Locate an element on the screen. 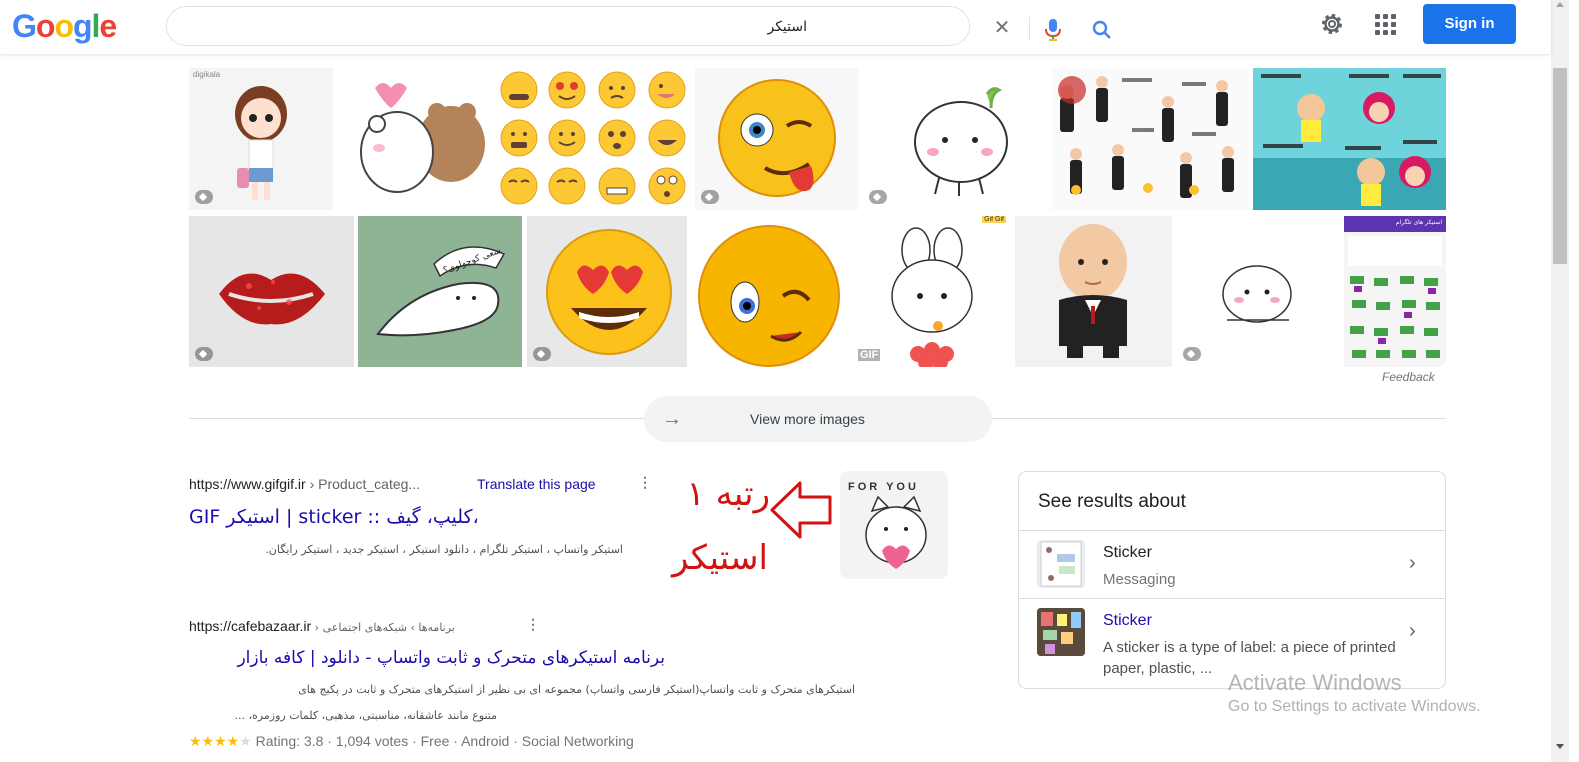  emoji-grid-image is located at coordinates (593, 138).